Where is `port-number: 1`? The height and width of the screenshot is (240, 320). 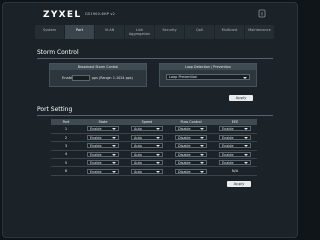 port-number: 1 is located at coordinates (66, 129).